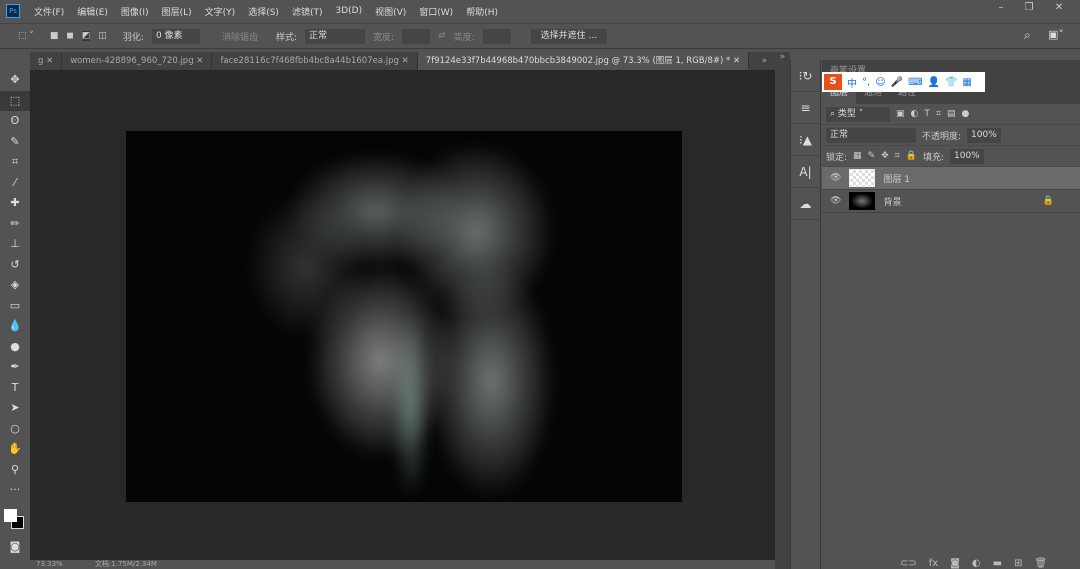 The width and height of the screenshot is (1080, 569). Describe the element at coordinates (54, 36) in the screenshot. I see `new-selection-icon: ■` at that location.